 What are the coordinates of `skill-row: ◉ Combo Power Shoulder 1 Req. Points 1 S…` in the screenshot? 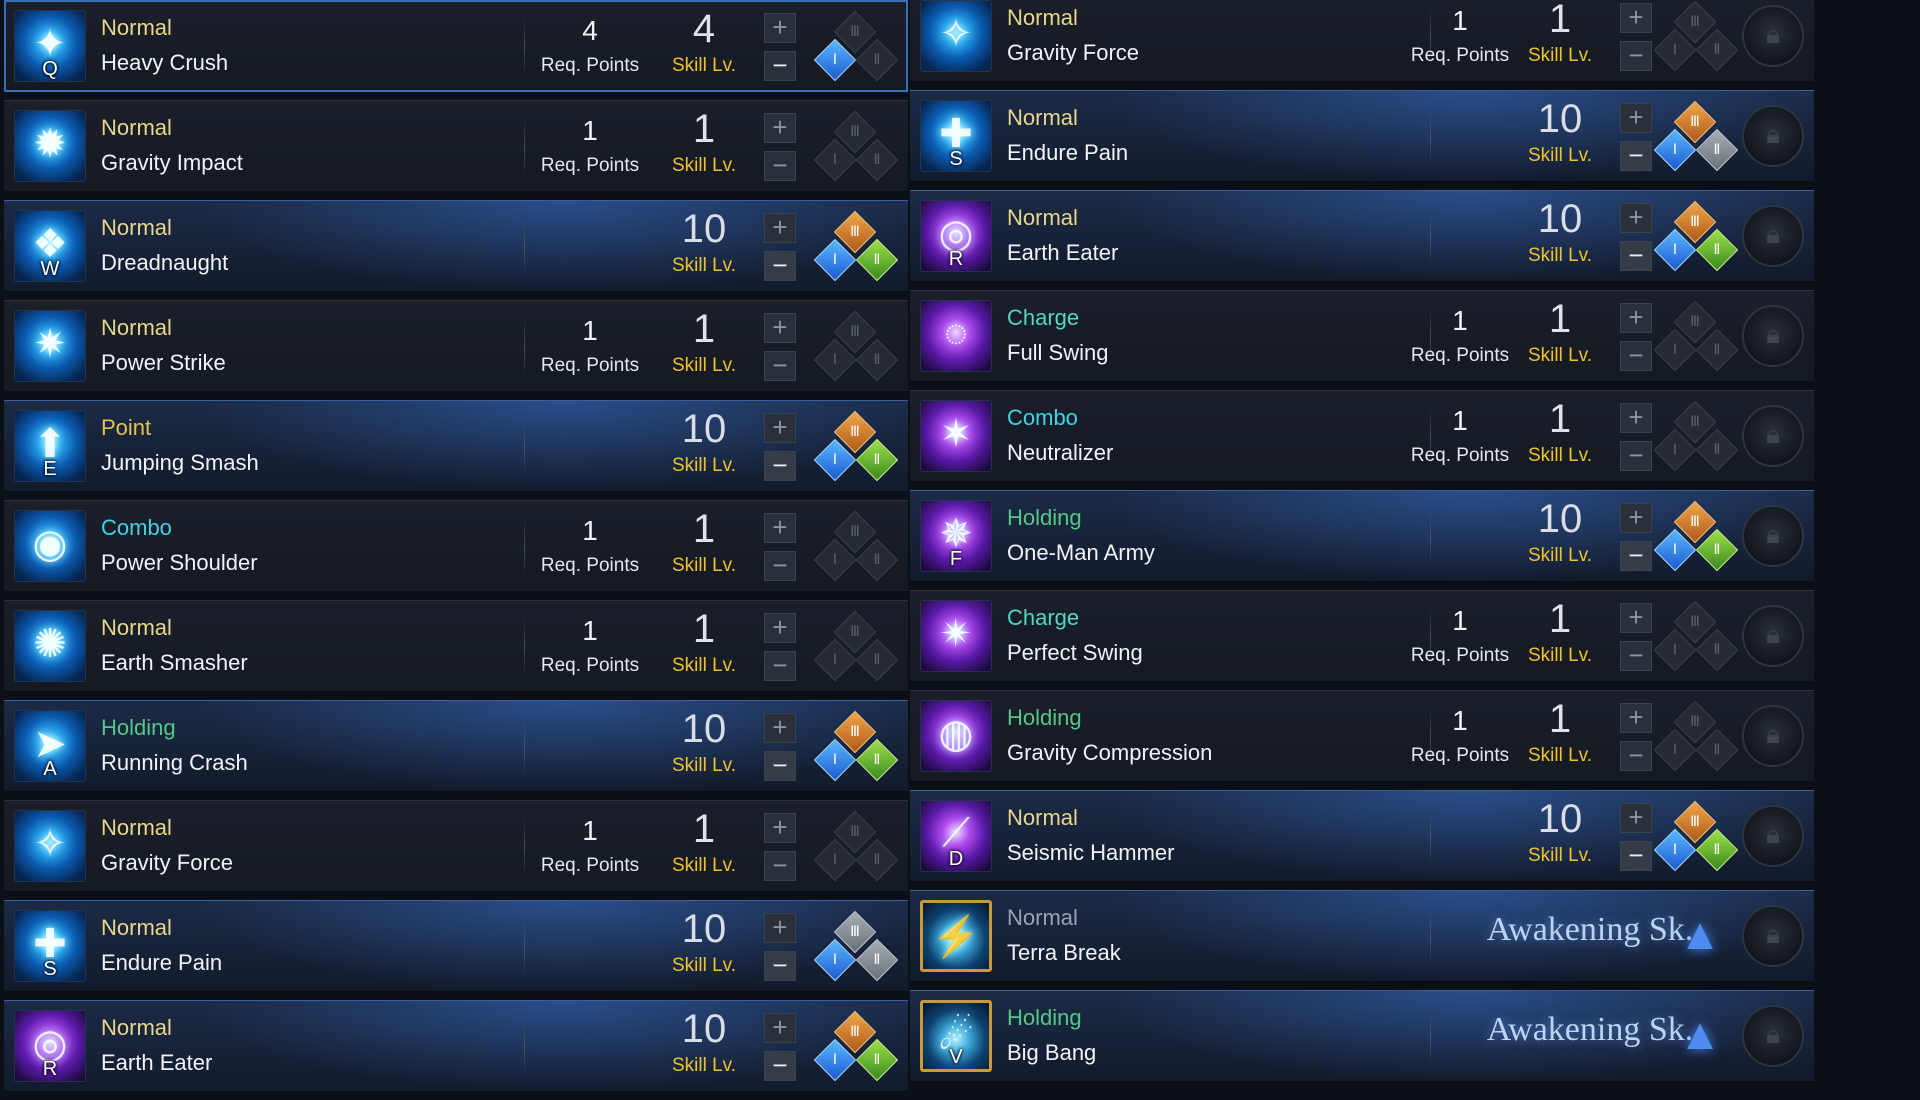 It's located at (456, 546).